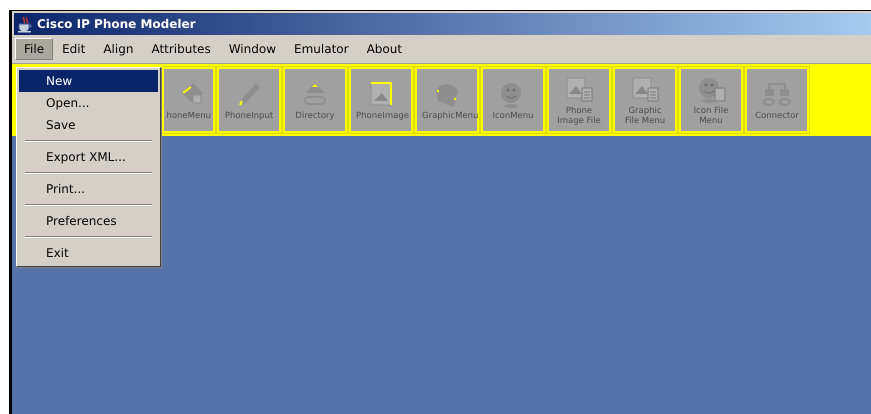 The width and height of the screenshot is (871, 414). Describe the element at coordinates (88, 125) in the screenshot. I see `menu-item: Save` at that location.